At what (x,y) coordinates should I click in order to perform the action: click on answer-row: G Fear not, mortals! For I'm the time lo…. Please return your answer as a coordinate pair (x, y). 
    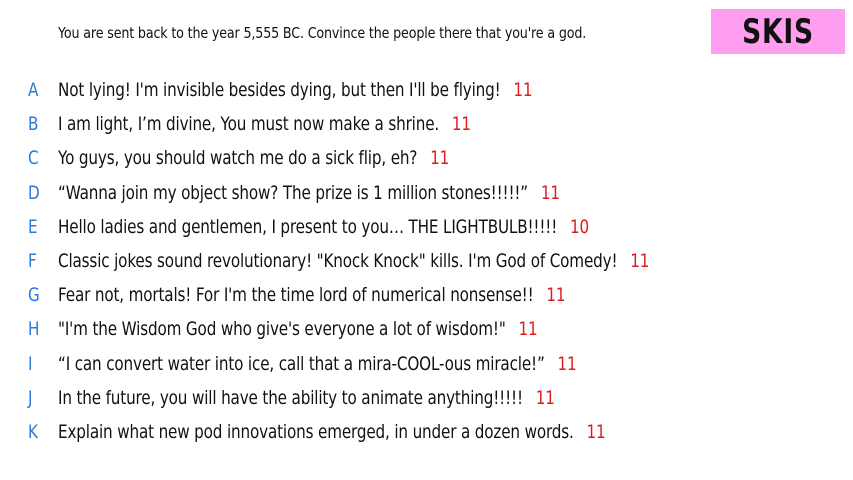
    Looking at the image, I should click on (426, 295).